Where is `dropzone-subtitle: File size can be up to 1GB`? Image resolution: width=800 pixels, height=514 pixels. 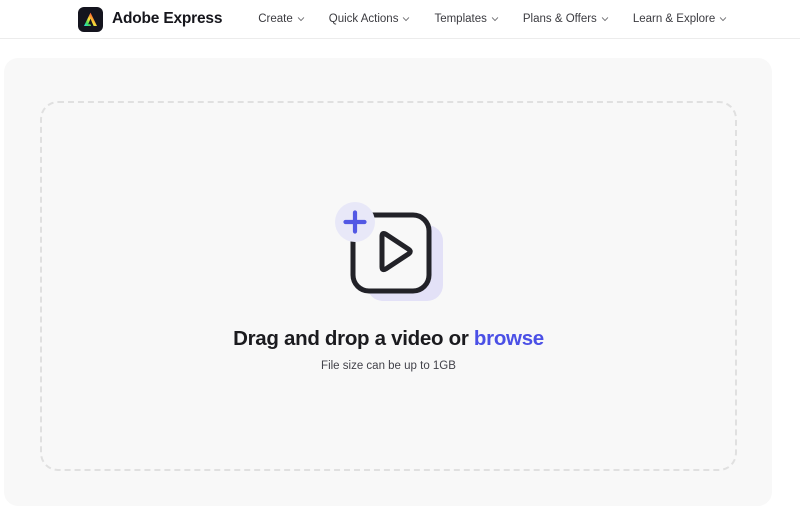 dropzone-subtitle: File size can be up to 1GB is located at coordinates (388, 365).